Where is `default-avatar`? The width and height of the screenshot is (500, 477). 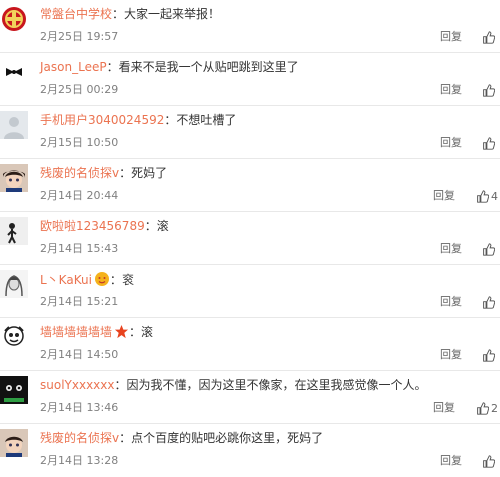
default-avatar is located at coordinates (14, 125).